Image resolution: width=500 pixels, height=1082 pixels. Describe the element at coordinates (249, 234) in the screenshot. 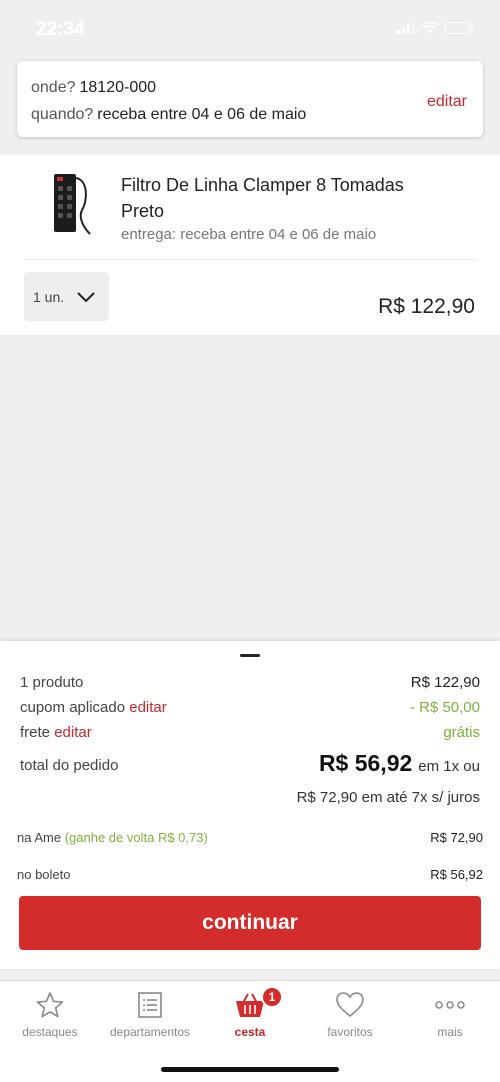

I see `product-delivery-estimate: entrega: receba entre 04 e 06 de maio` at that location.